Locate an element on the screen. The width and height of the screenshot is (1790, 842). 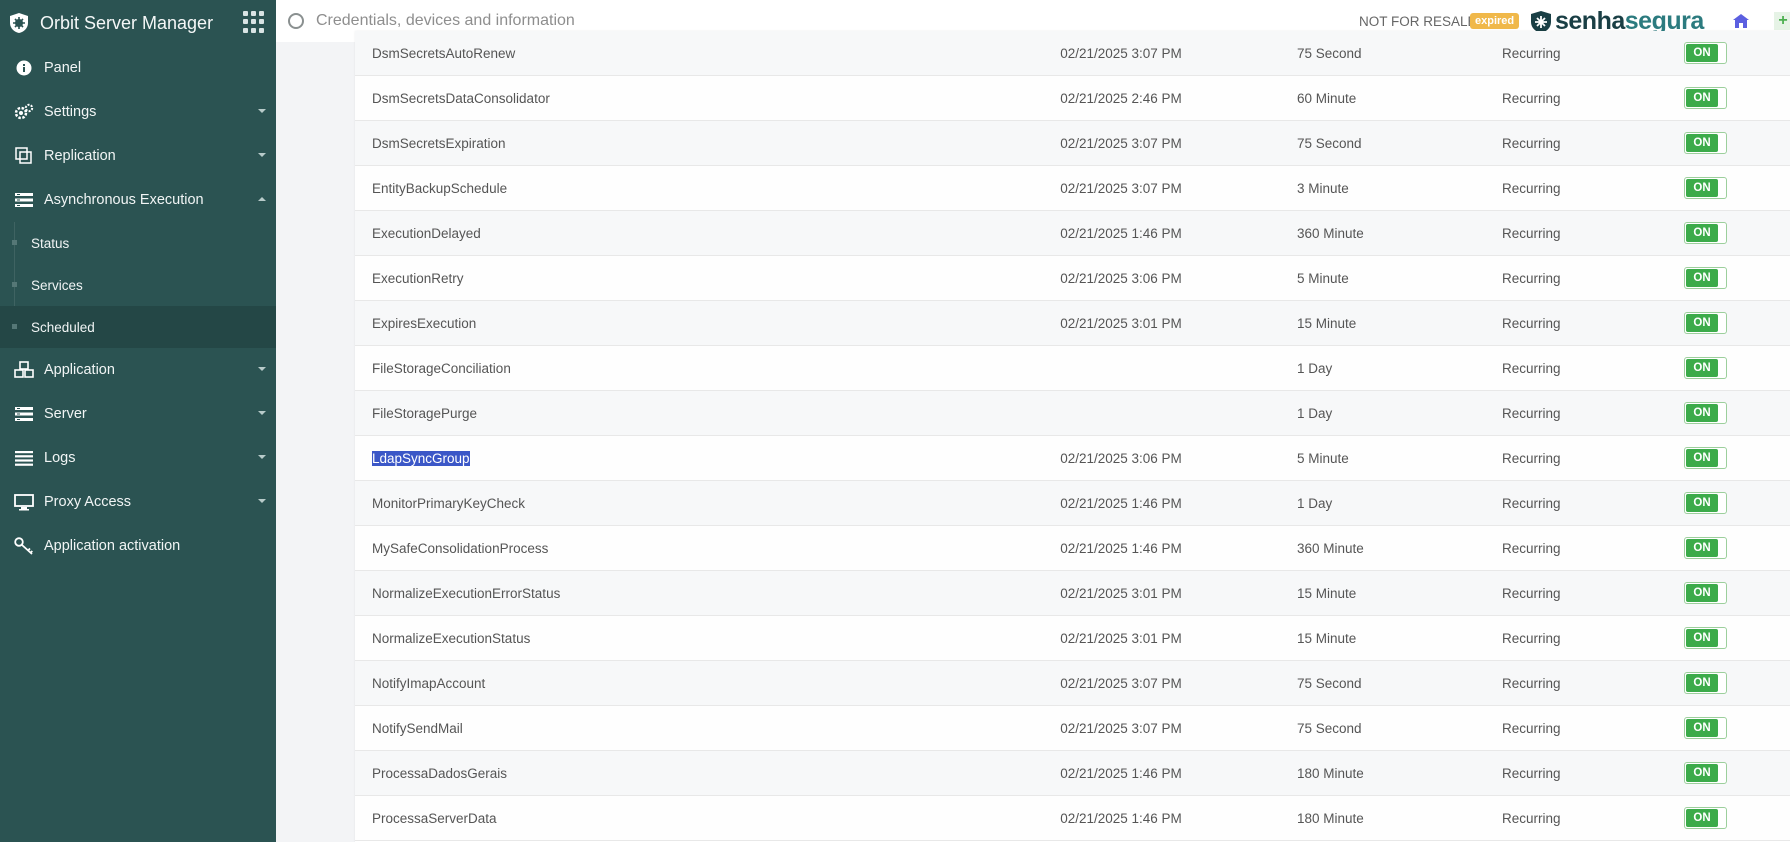
sidebar-item-replication: Replication is located at coordinates (138, 156).